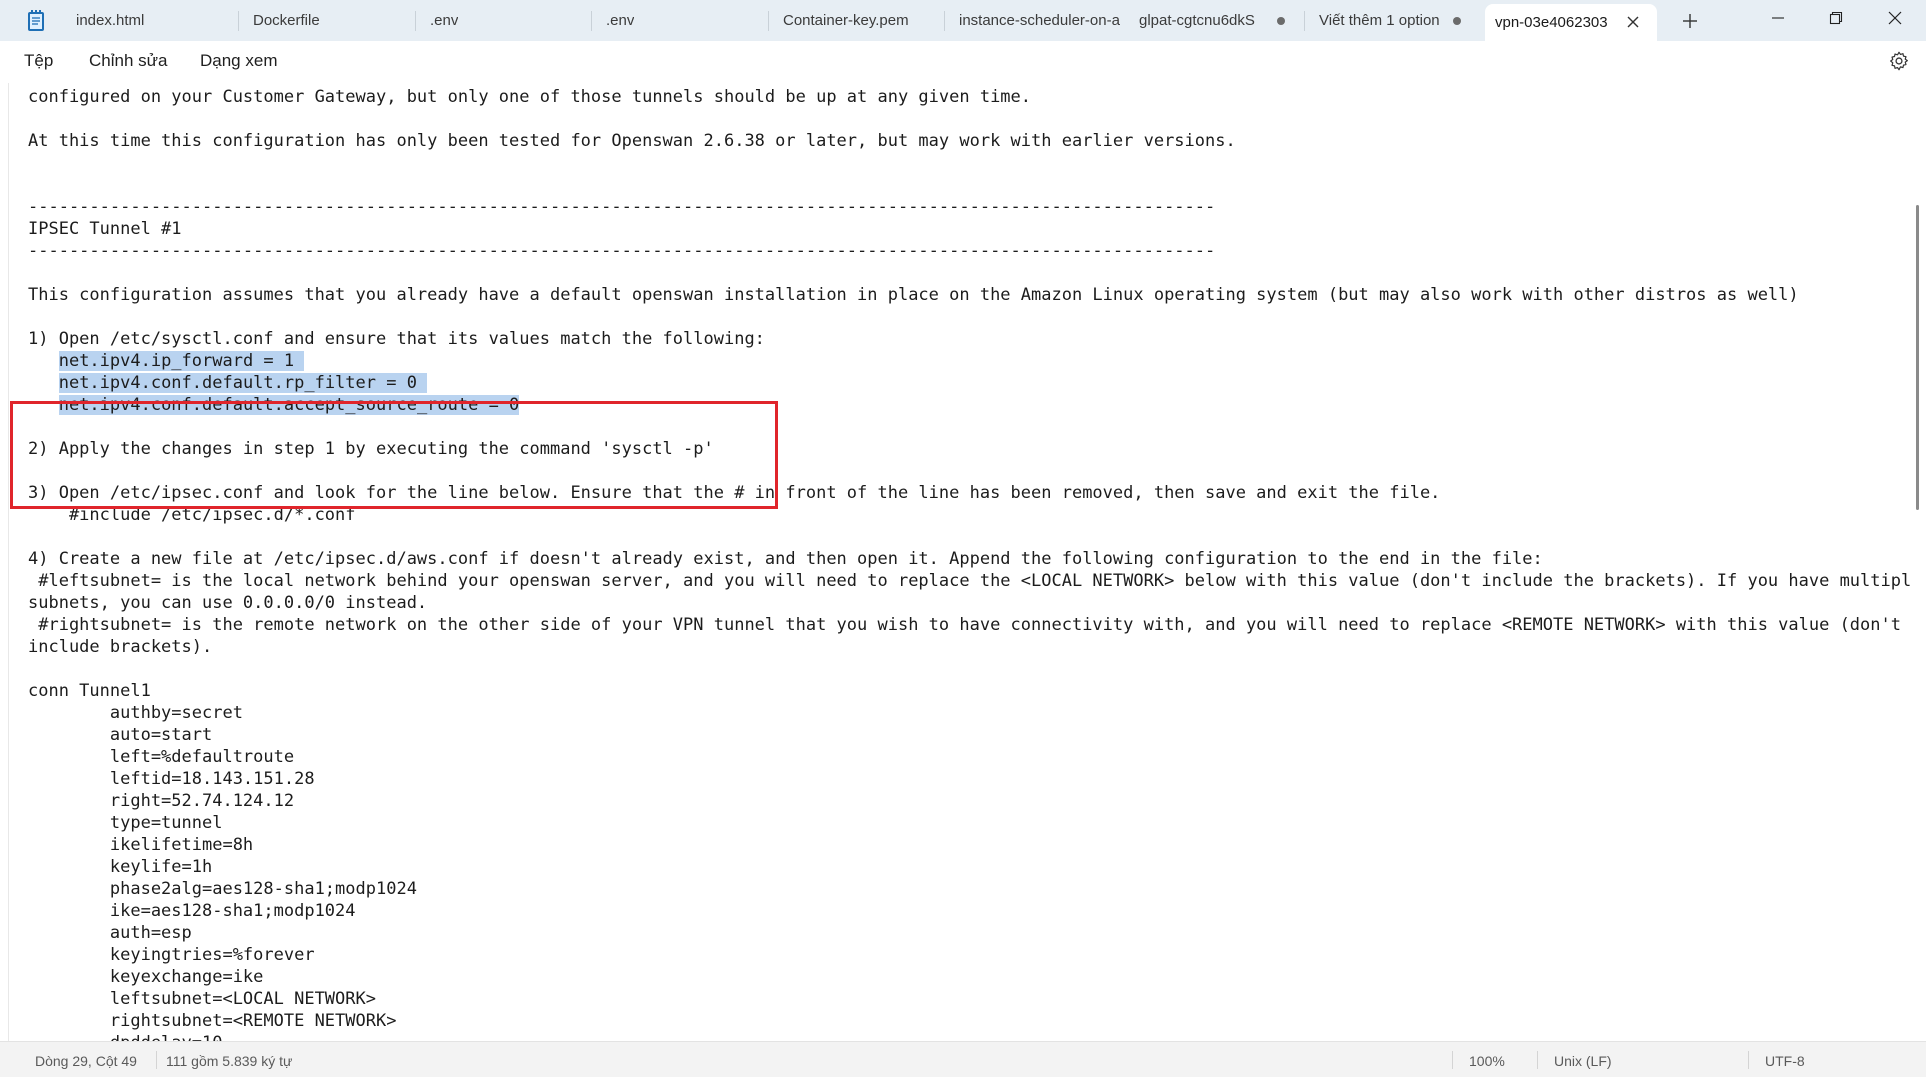  I want to click on editor-line: type=tunnel, so click(125, 823).